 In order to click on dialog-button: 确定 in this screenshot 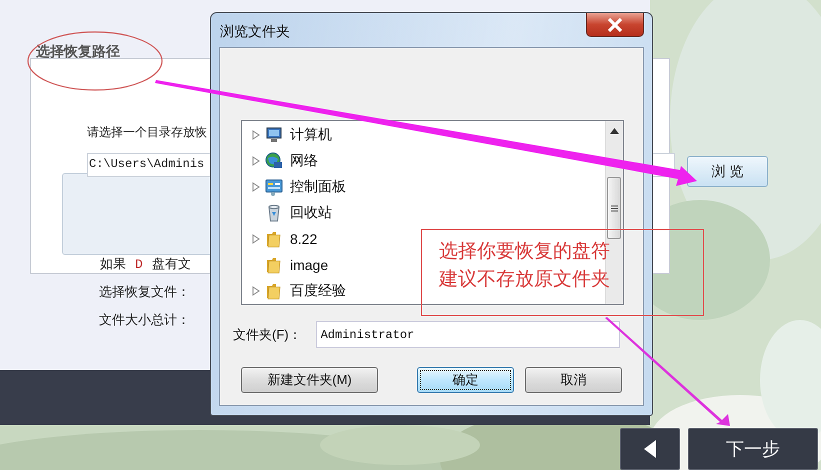, I will do `click(465, 380)`.